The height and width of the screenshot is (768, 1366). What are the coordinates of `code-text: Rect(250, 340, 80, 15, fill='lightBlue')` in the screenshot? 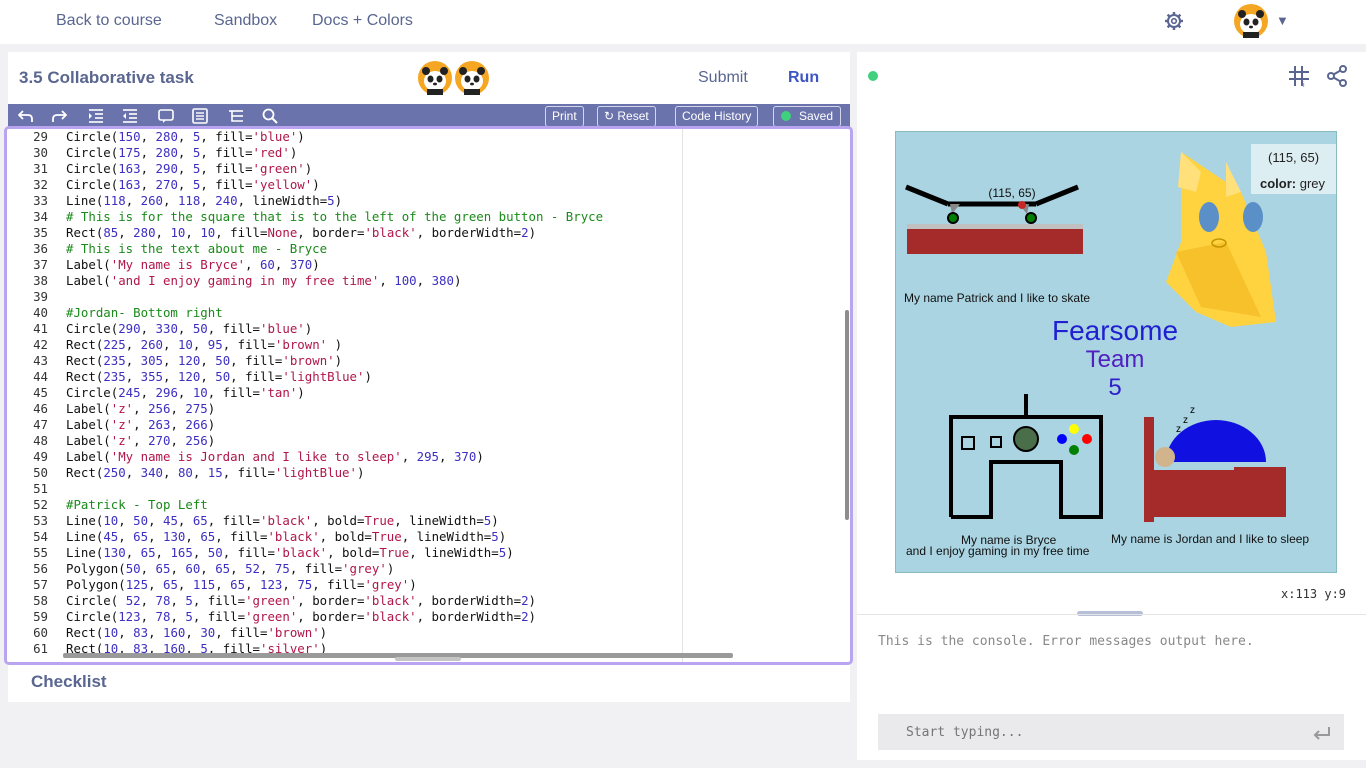 It's located at (215, 472).